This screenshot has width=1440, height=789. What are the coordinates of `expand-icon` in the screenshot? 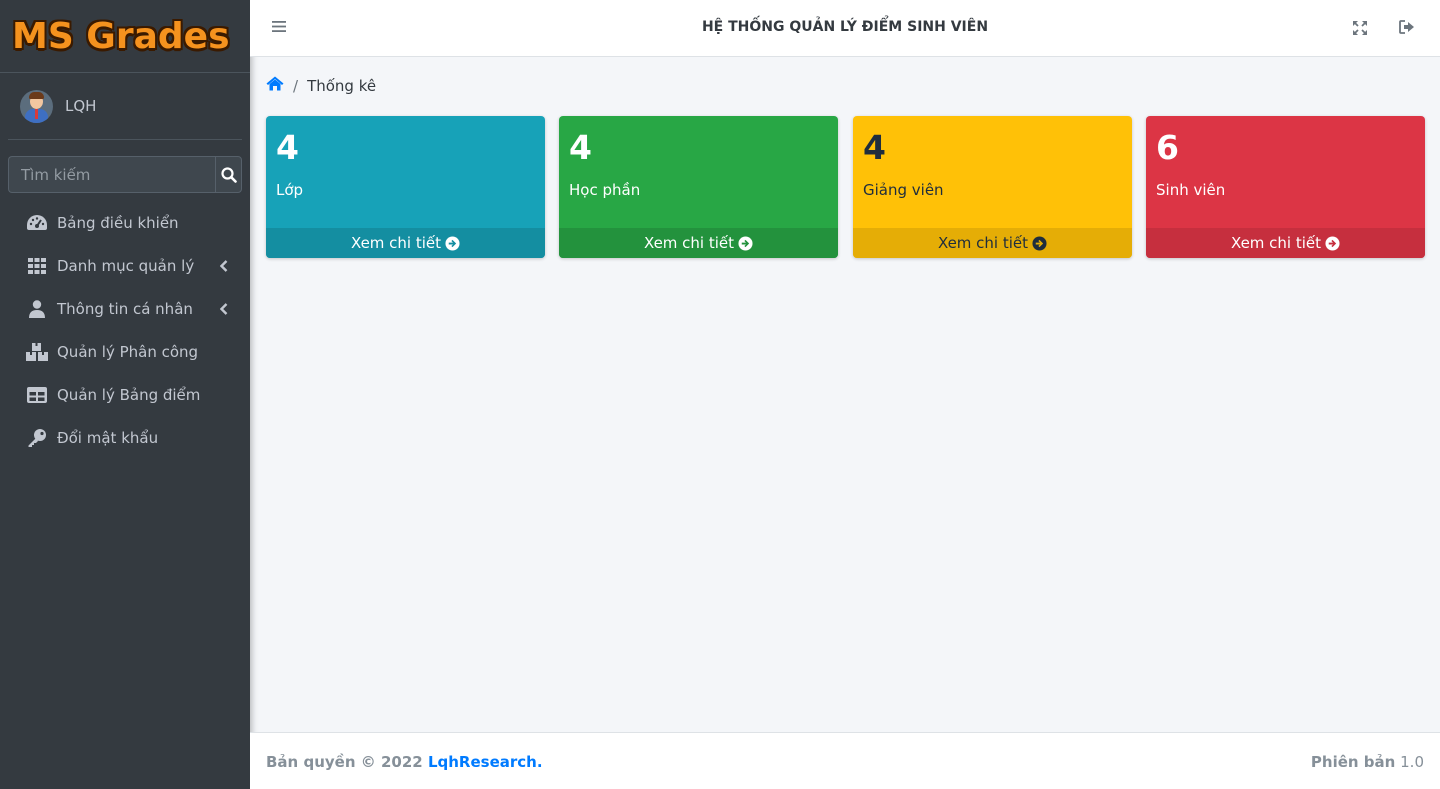 It's located at (1360, 28).